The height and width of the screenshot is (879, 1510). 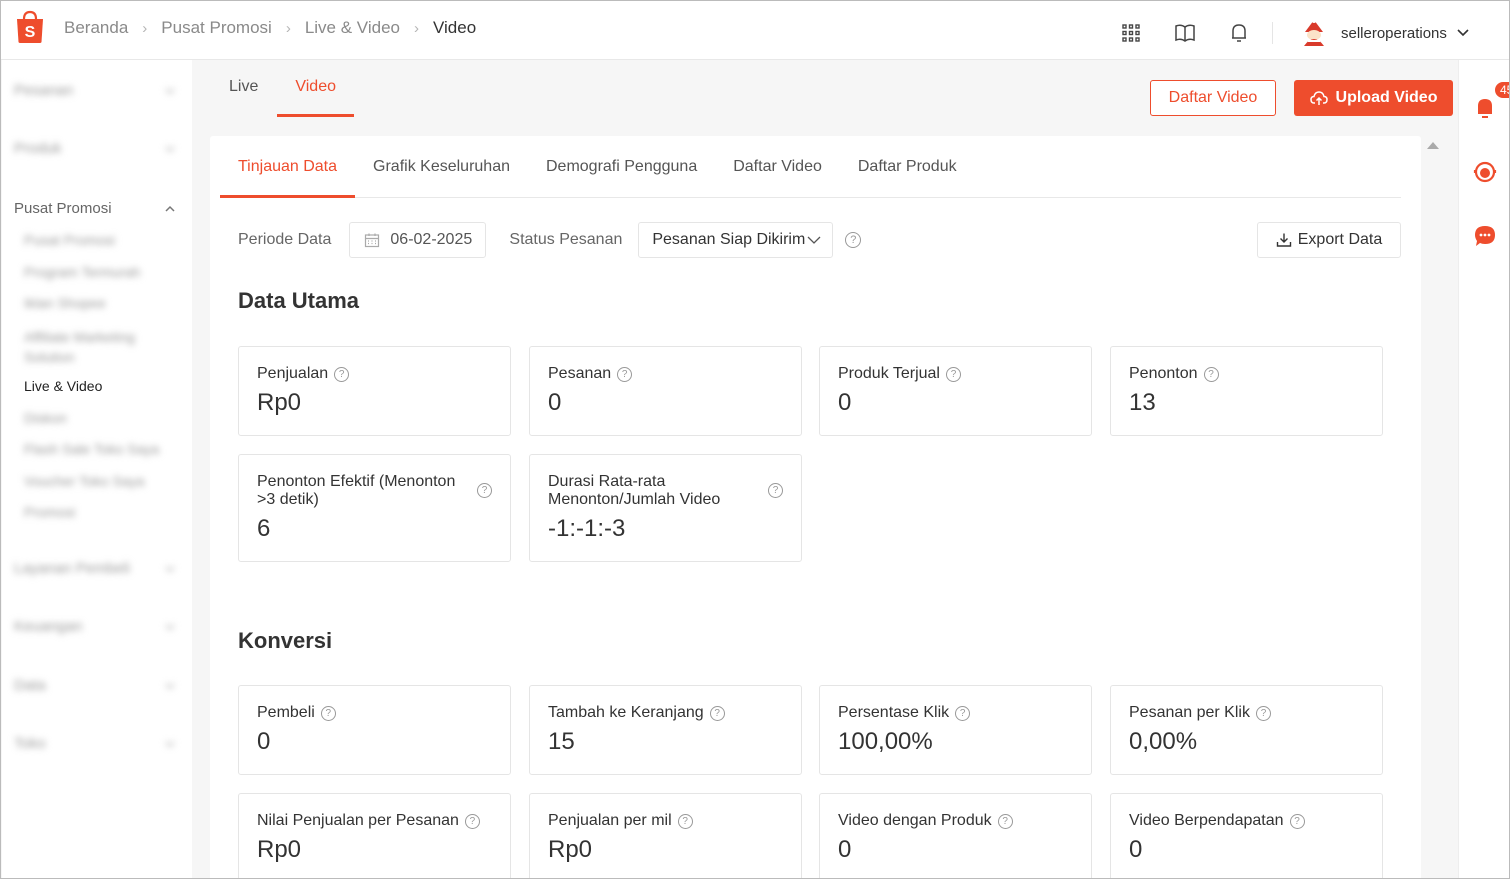 I want to click on svg-text: S, so click(x=30, y=32).